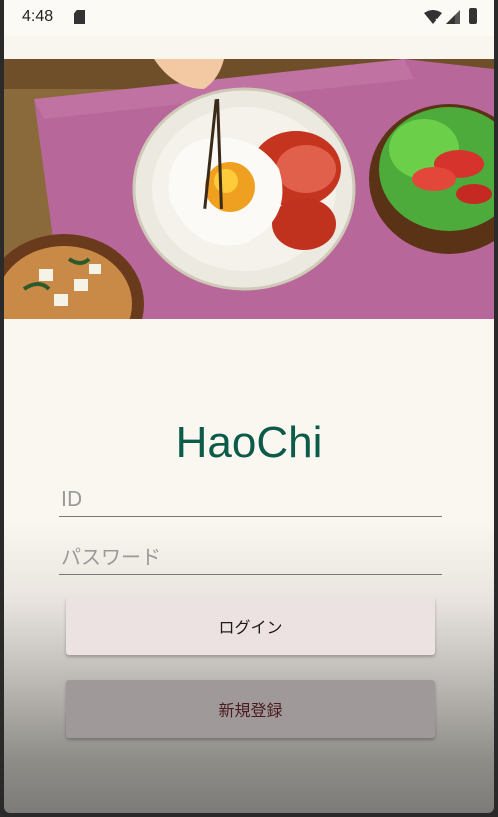 This screenshot has height=817, width=498. I want to click on id-input, so click(251, 499).